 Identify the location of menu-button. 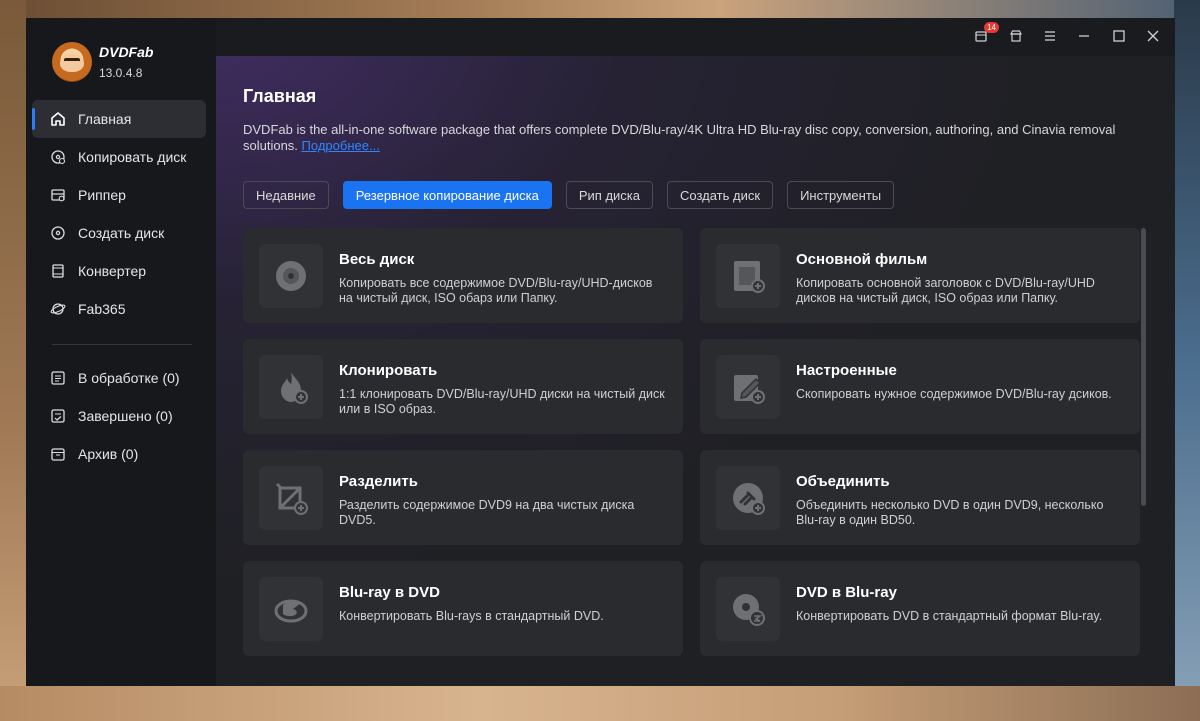
(1050, 37).